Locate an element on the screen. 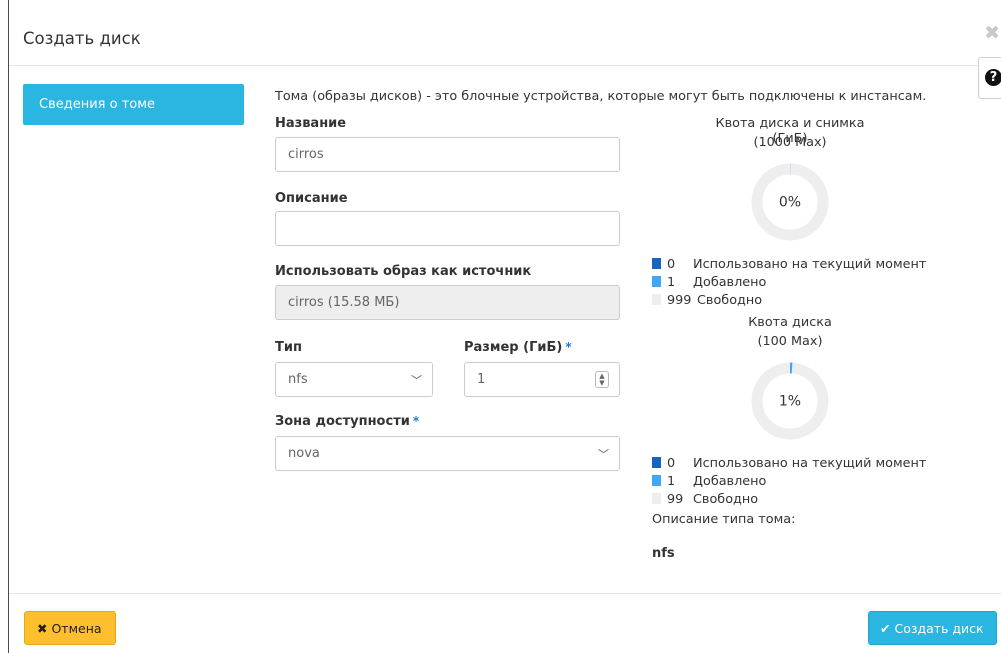  legend-value: 999 is located at coordinates (679, 300).